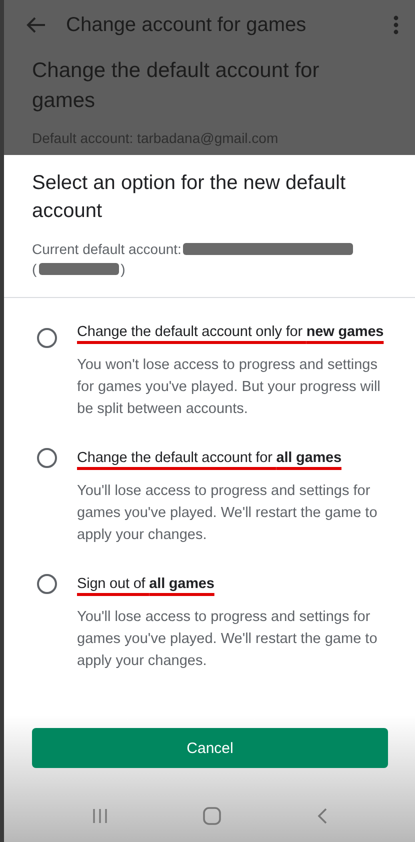  I want to click on option-title: Change the default account only for new games, so click(235, 332).